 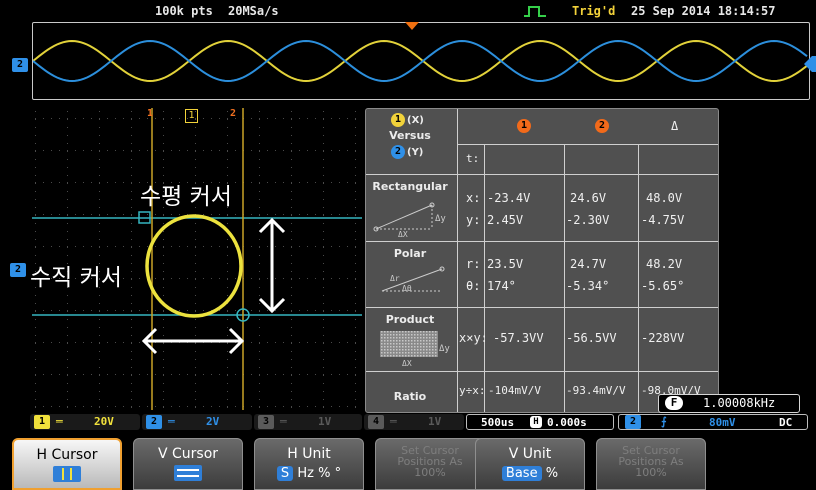 What do you see at coordinates (664, 198) in the screenshot?
I see `rect-x-delta: 48.0V` at bounding box center [664, 198].